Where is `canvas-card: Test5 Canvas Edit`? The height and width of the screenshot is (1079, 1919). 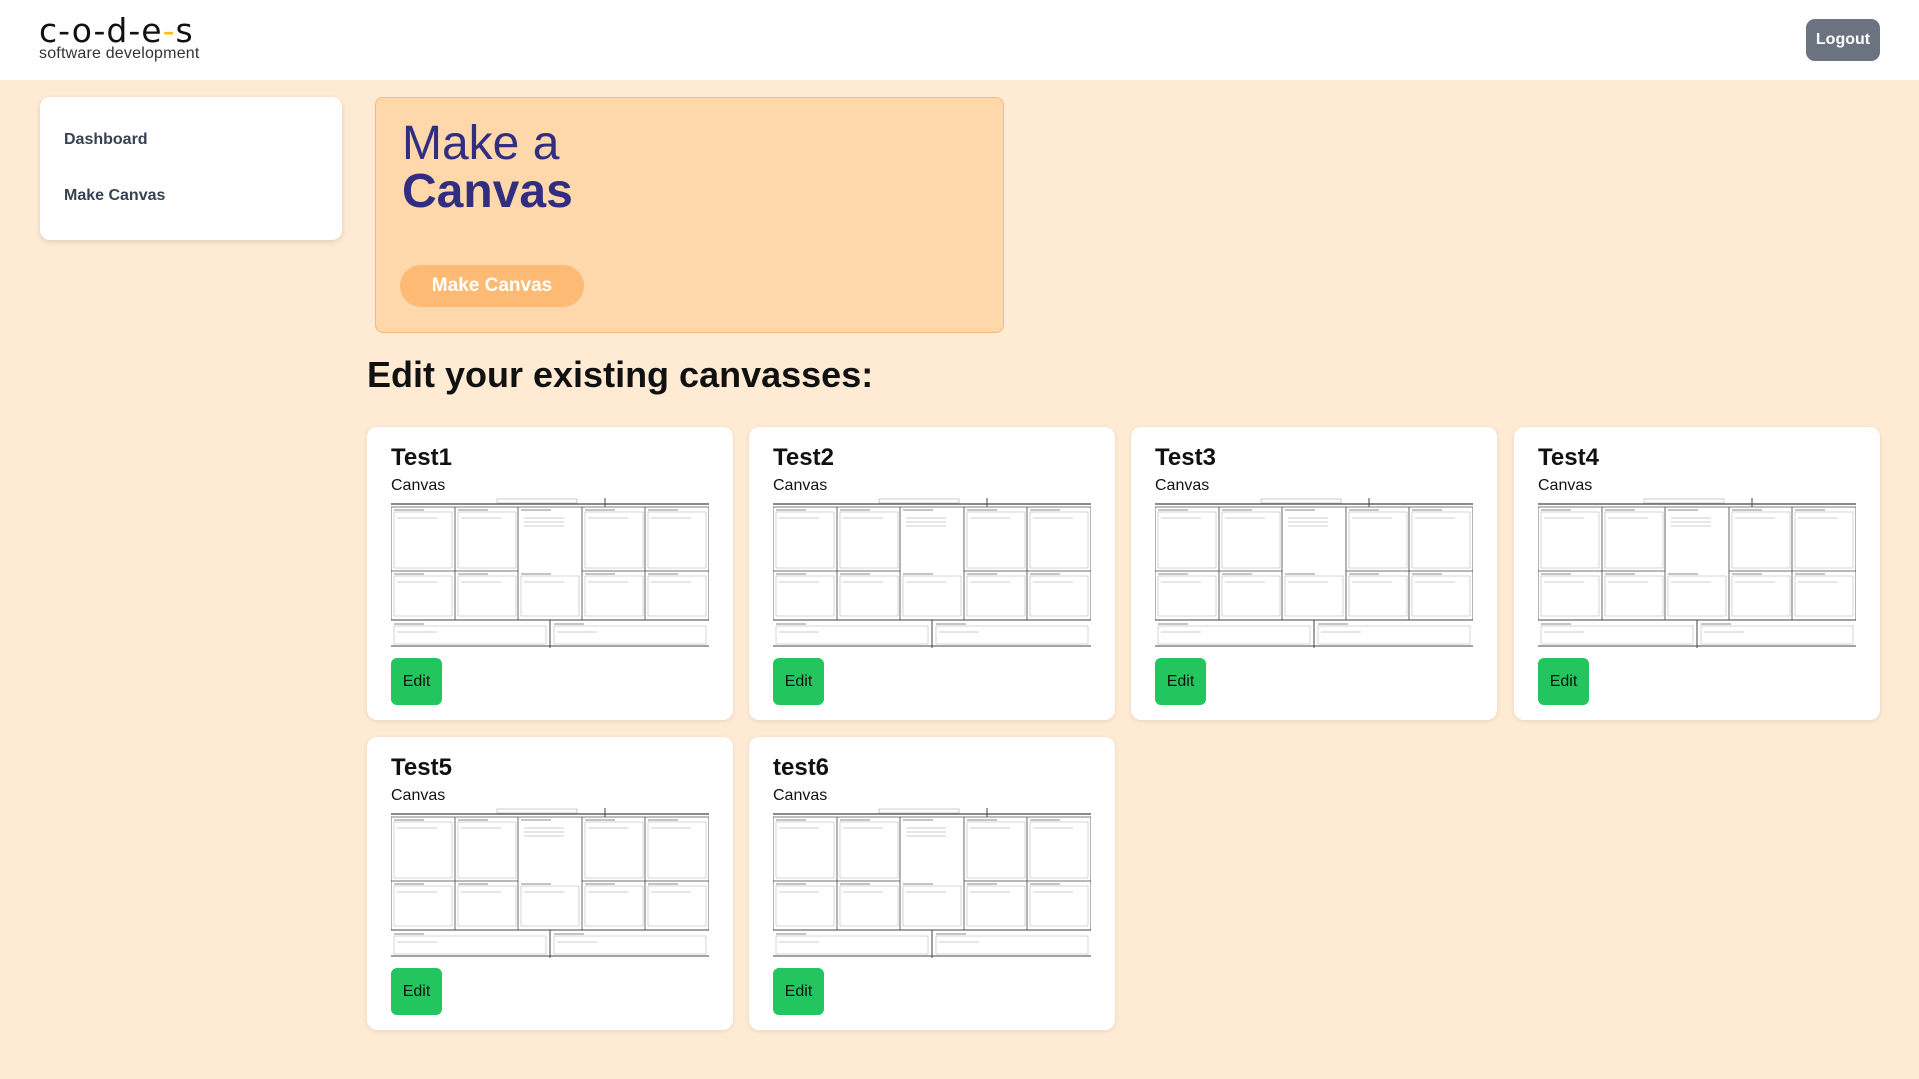 canvas-card: Test5 Canvas Edit is located at coordinates (550, 883).